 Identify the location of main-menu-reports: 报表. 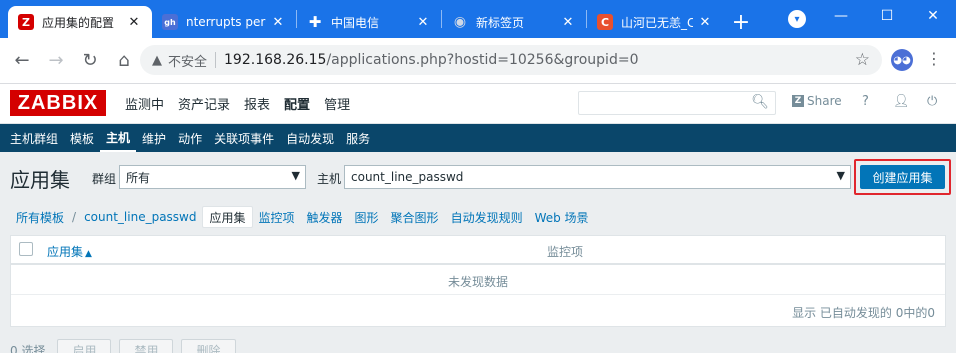
(257, 103).